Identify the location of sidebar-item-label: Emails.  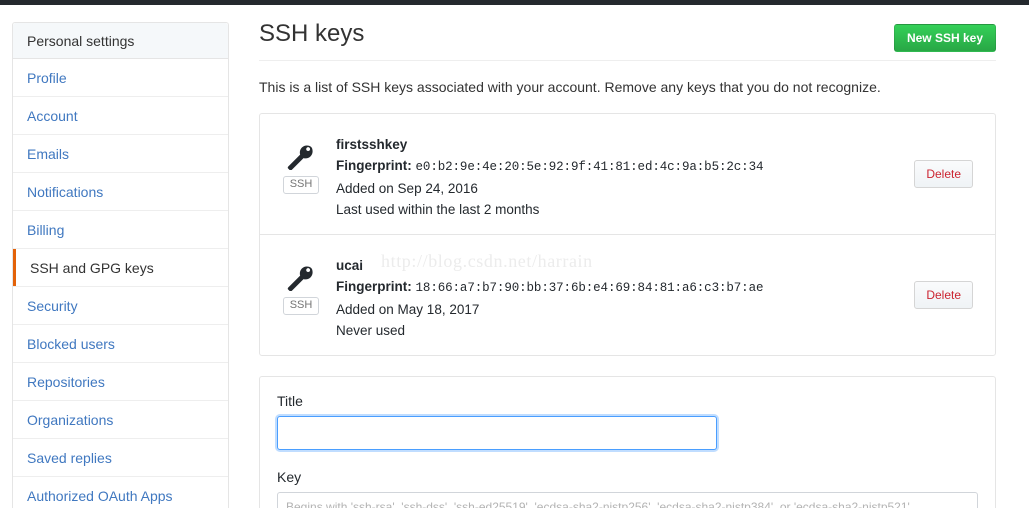
(48, 154).